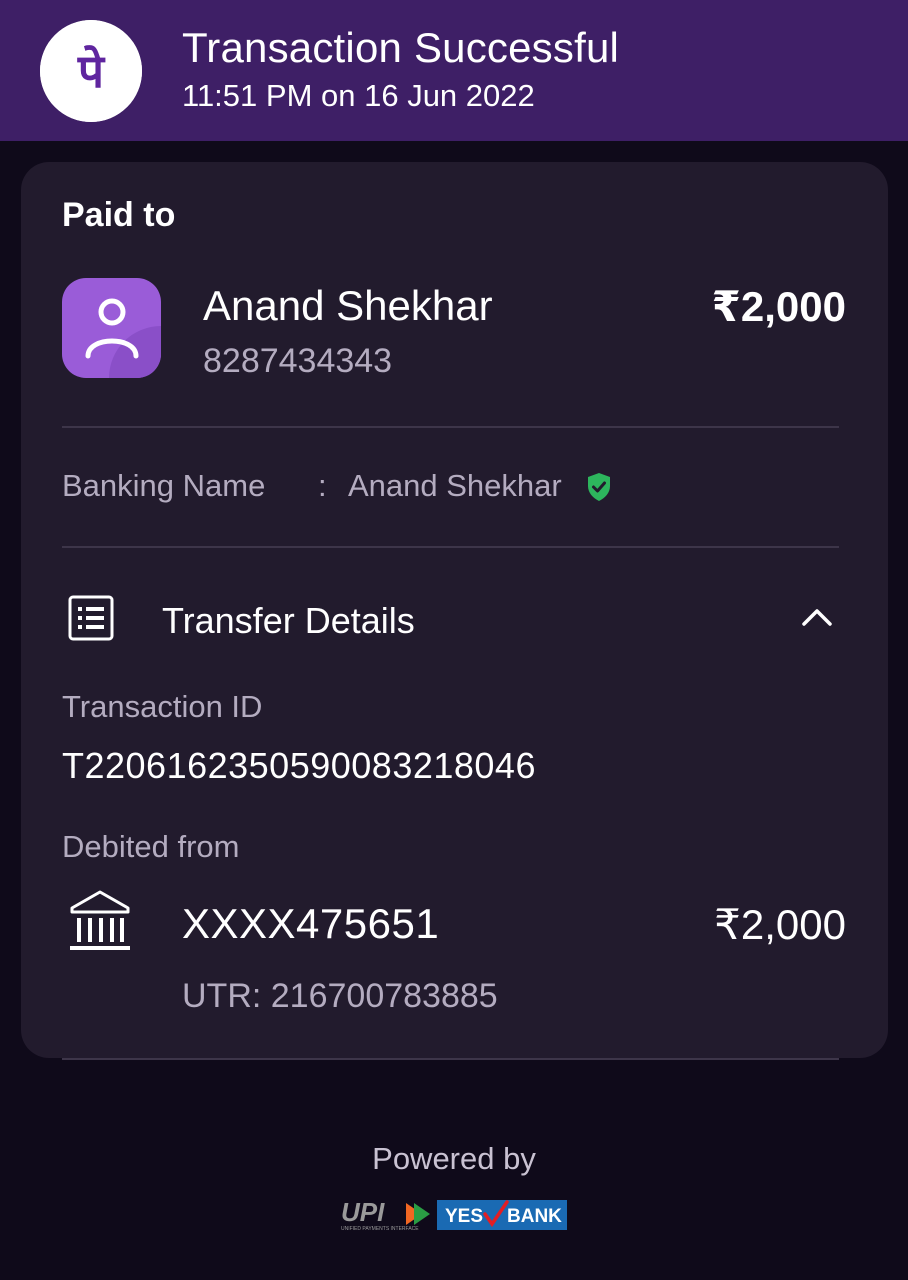 The image size is (908, 1280). What do you see at coordinates (91, 618) in the screenshot?
I see `receipt-list-icon` at bounding box center [91, 618].